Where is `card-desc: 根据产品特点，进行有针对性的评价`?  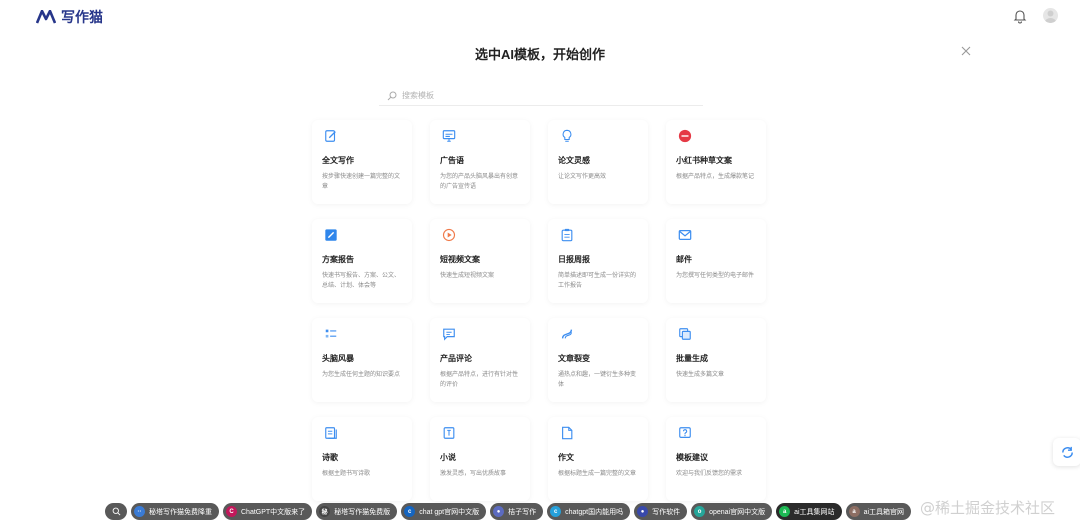 card-desc: 根据产品特点，进行有针对性的评价 is located at coordinates (479, 380).